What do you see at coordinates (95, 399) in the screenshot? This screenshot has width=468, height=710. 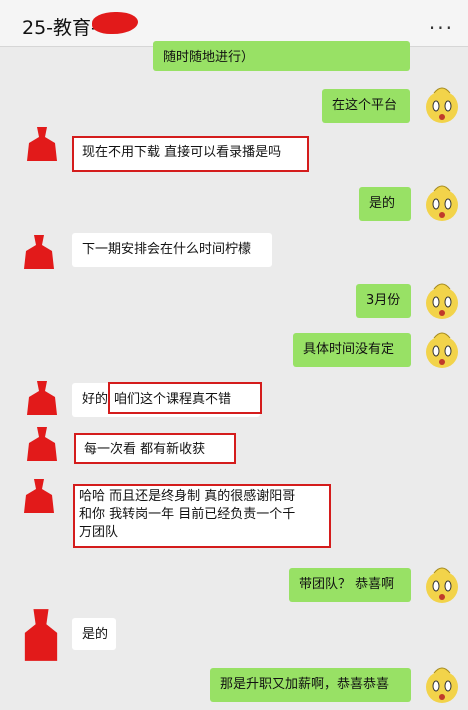 I see `message-prefix: 好的` at bounding box center [95, 399].